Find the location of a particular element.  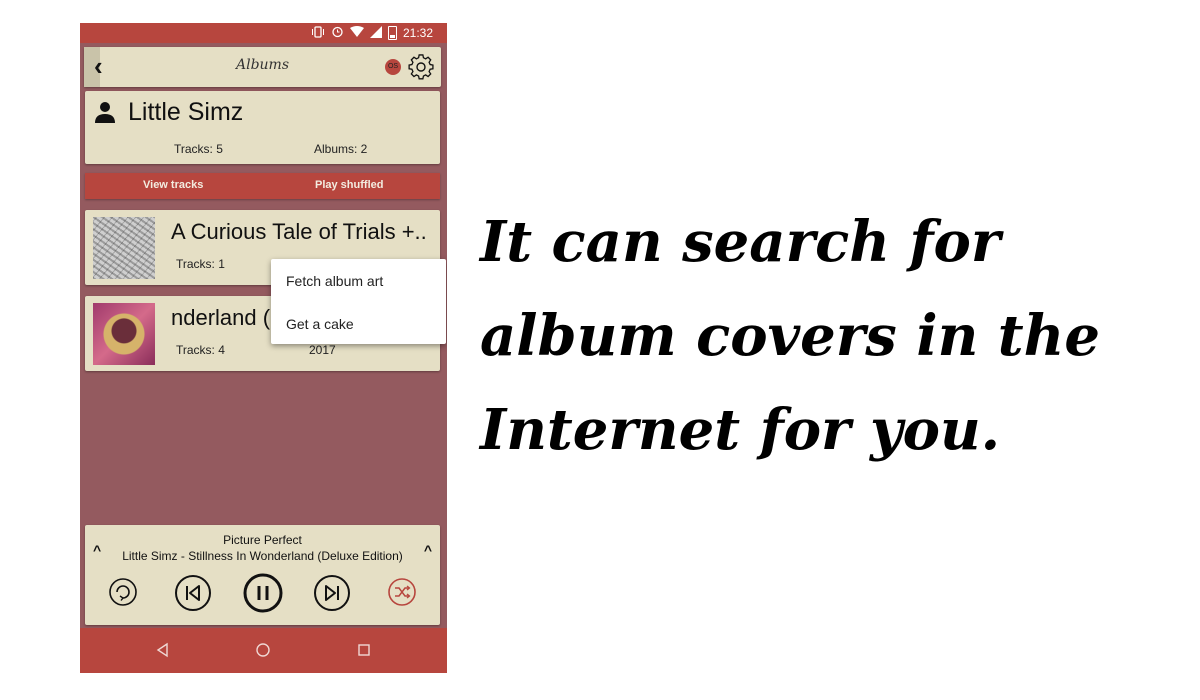

person-icon is located at coordinates (105, 112).